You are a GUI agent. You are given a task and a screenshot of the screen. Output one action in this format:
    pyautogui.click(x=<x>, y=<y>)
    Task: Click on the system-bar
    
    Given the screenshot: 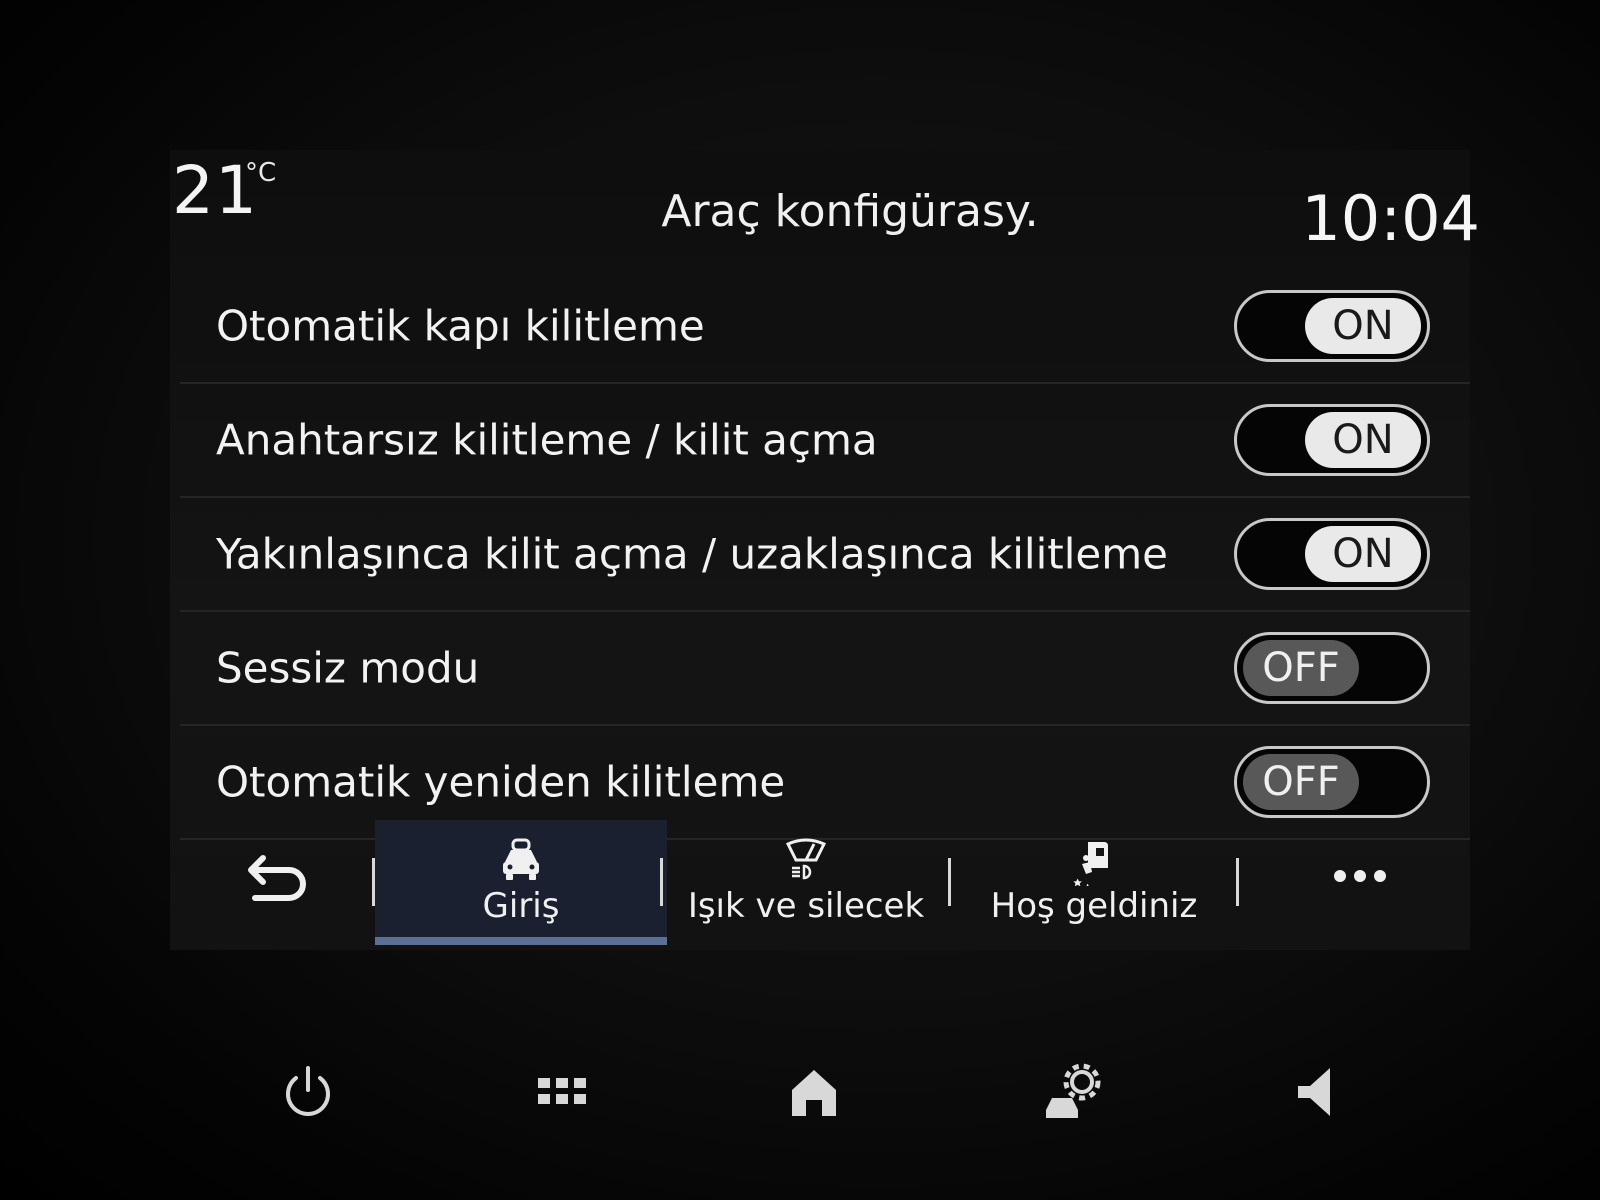 What is the action you would take?
    pyautogui.click(x=820, y=1095)
    